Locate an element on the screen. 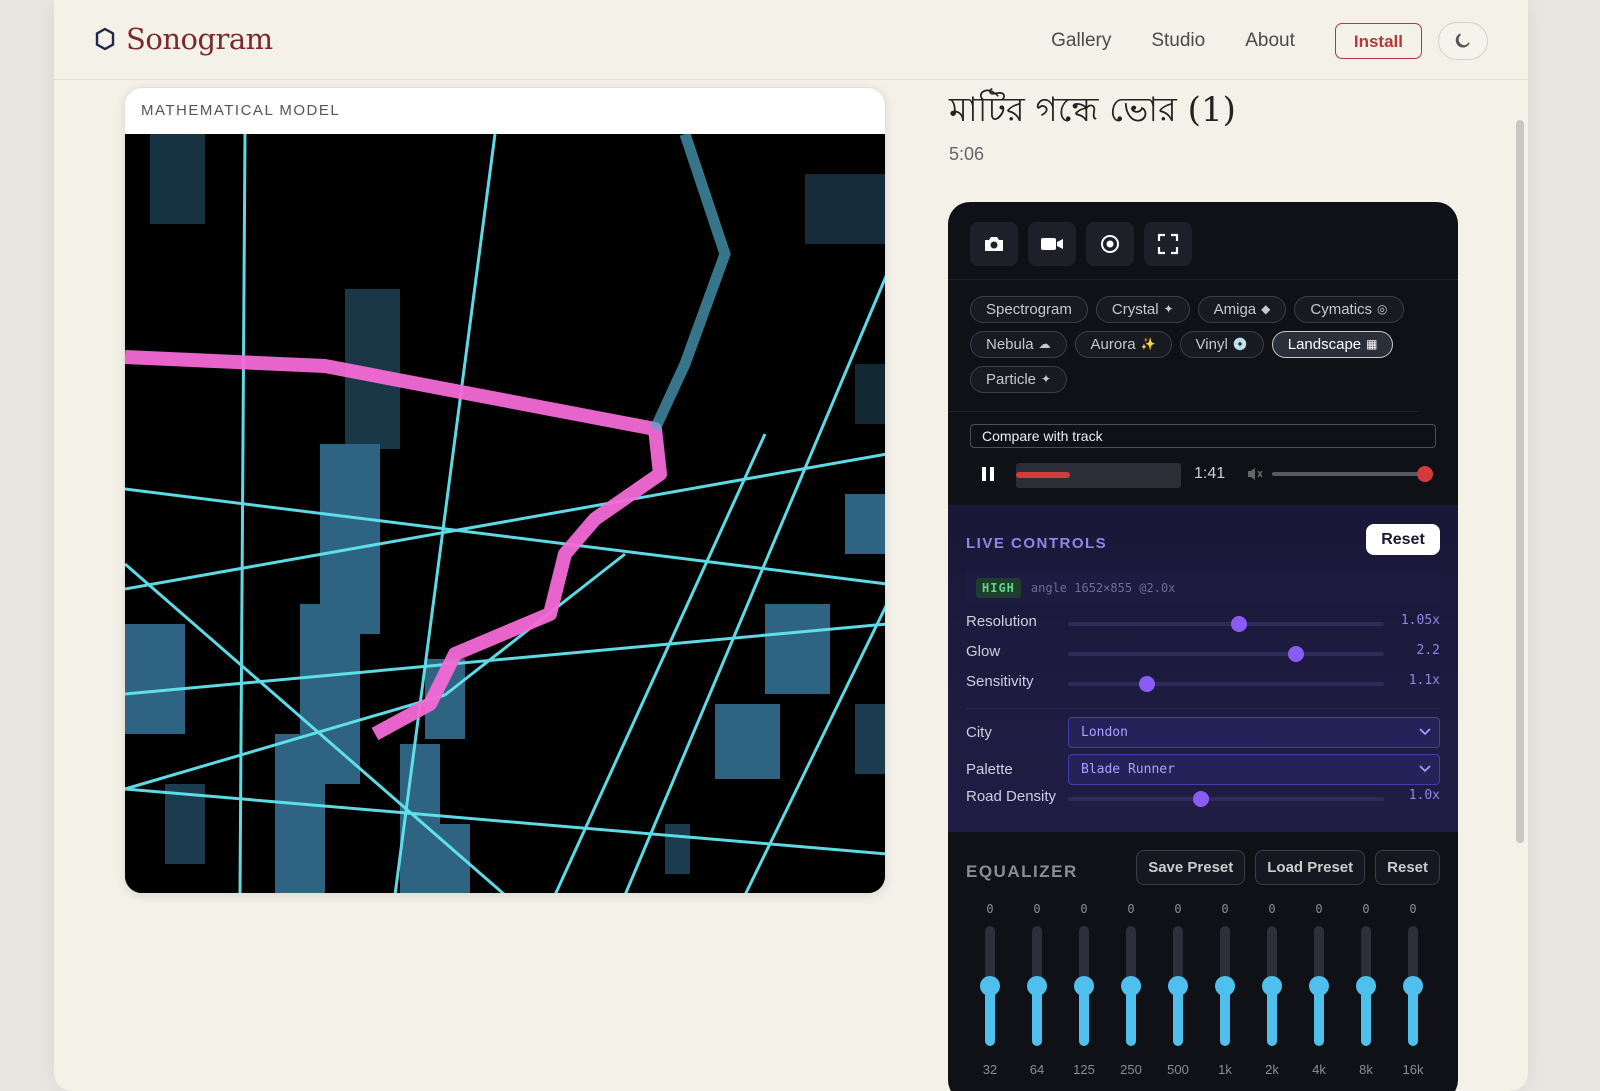 The image size is (1600, 1091). record-button is located at coordinates (1052, 244).